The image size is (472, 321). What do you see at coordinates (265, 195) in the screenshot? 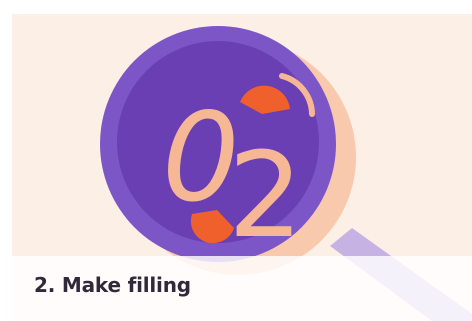
I see `step-digit-right: 2` at bounding box center [265, 195].